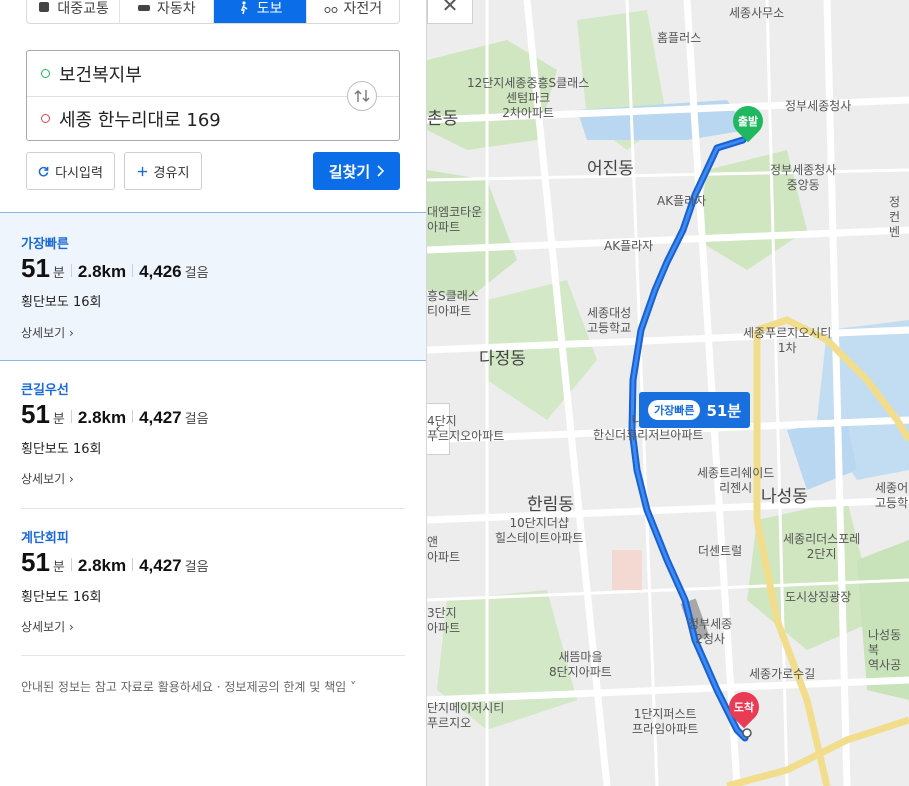 Image resolution: width=909 pixels, height=786 pixels. I want to click on map-label: 세종가로수길, so click(782, 674).